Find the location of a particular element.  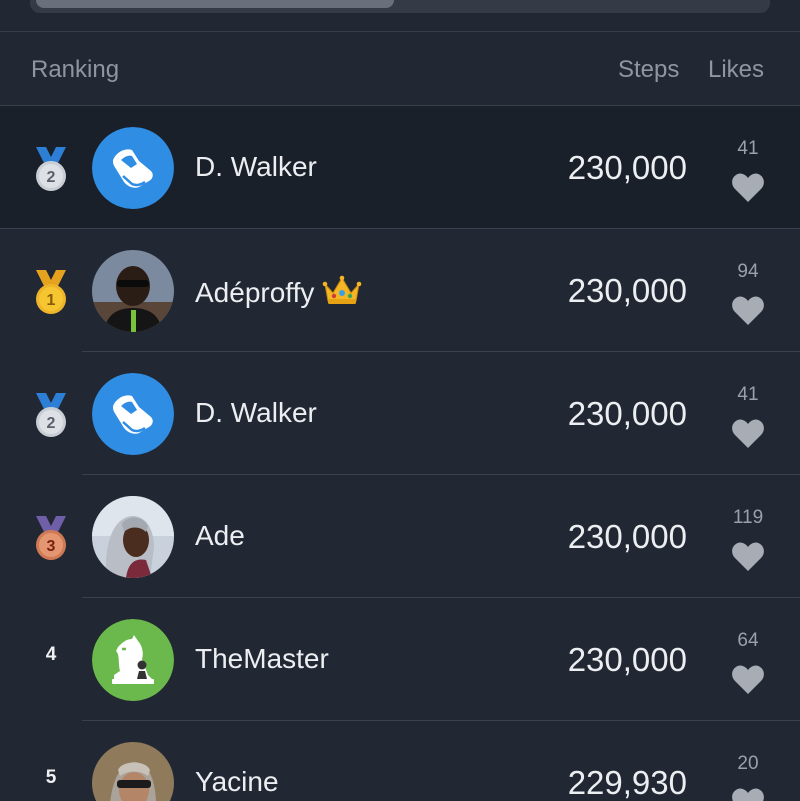

user-name-text: Adéproffy is located at coordinates (255, 292).